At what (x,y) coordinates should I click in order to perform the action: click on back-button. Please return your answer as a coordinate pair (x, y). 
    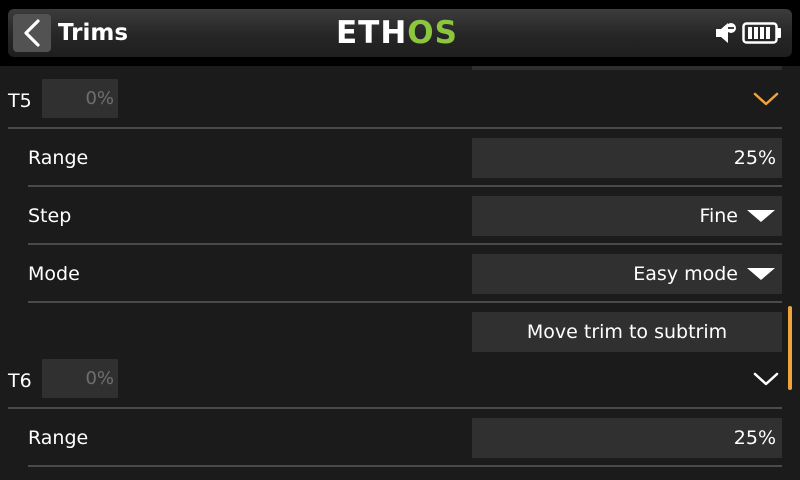
    Looking at the image, I should click on (32, 33).